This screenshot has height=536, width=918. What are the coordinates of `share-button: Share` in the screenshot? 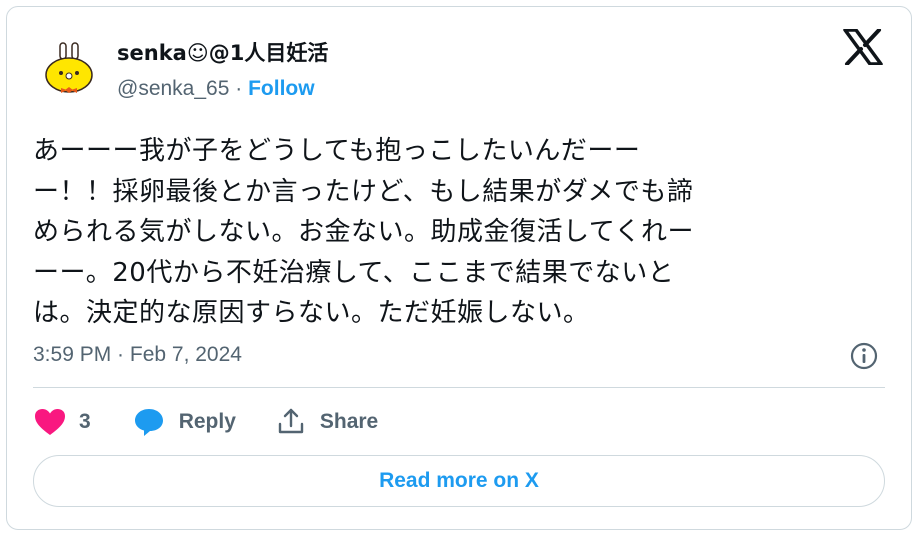 It's located at (327, 422).